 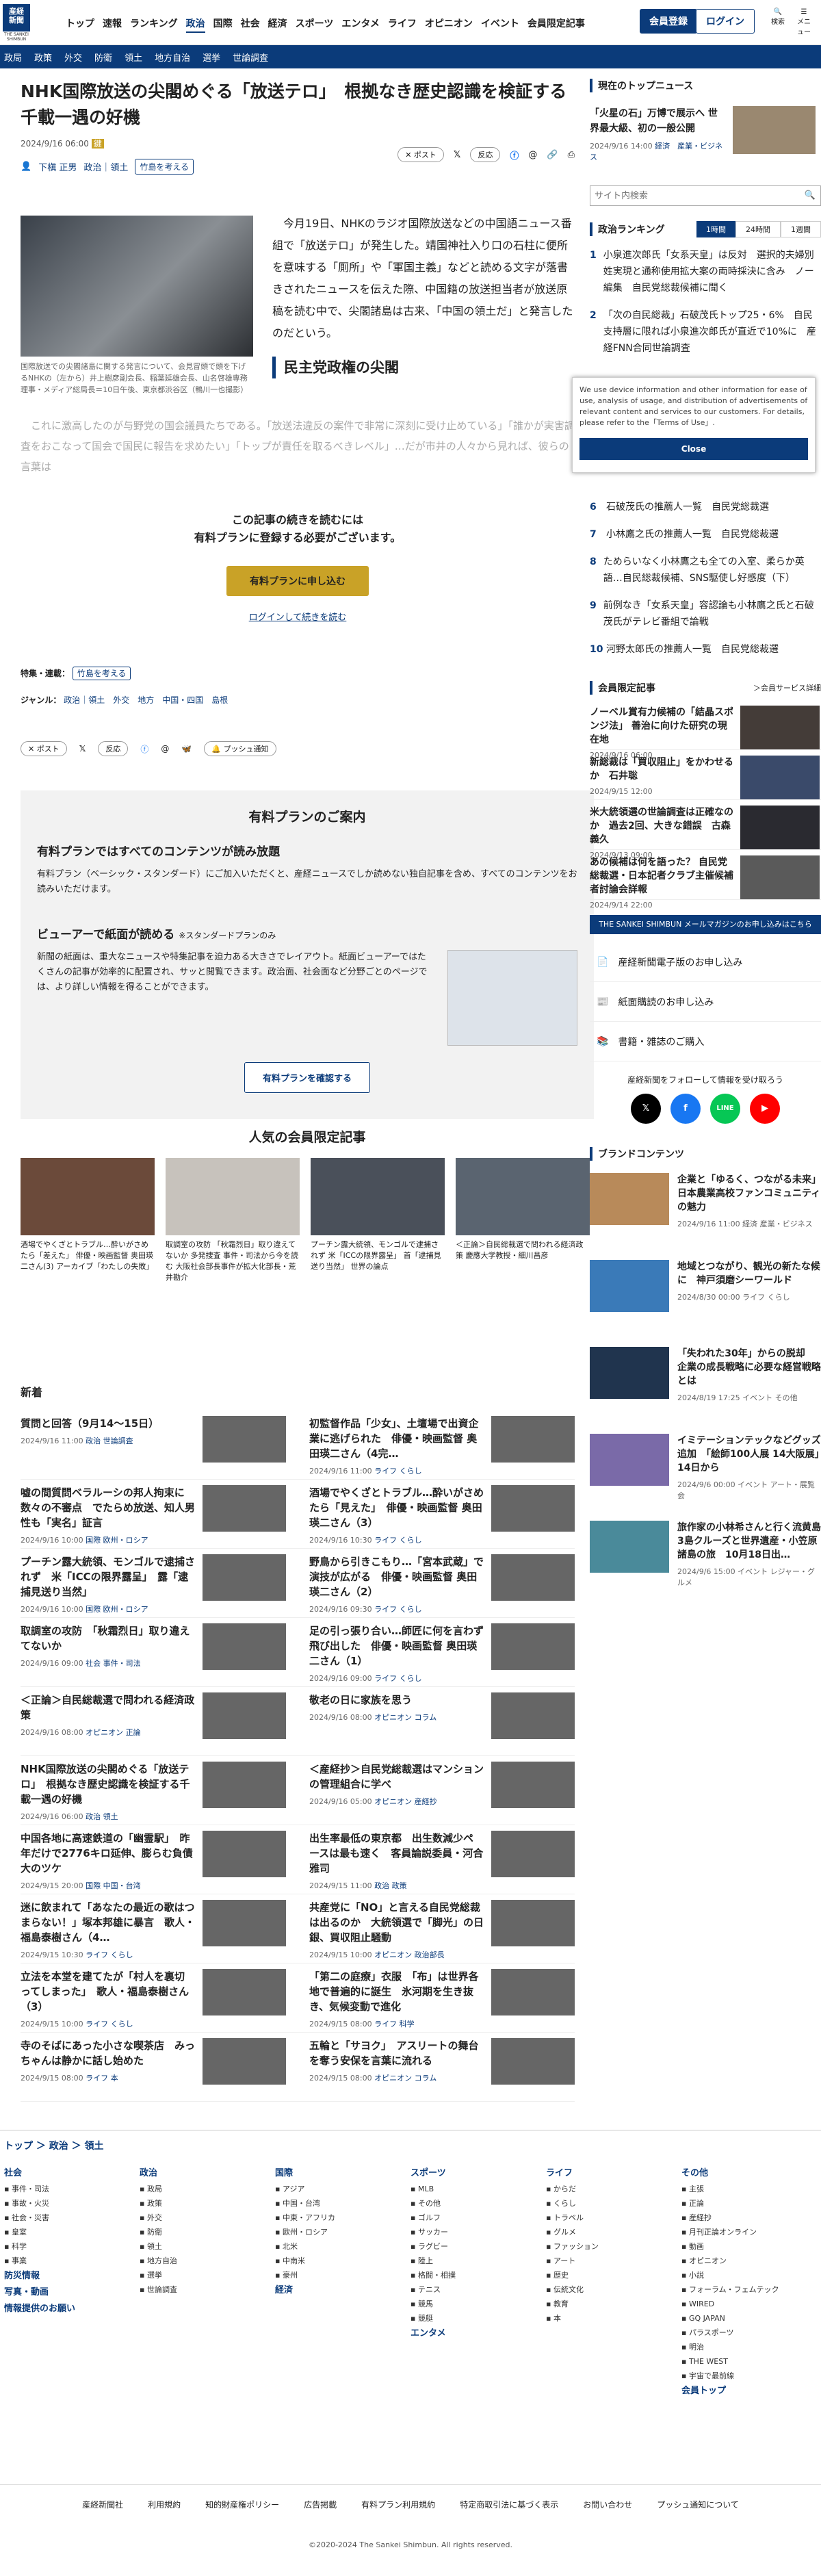 What do you see at coordinates (72, 2261) in the screenshot?
I see `sitemap-link: ▪ 事業` at bounding box center [72, 2261].